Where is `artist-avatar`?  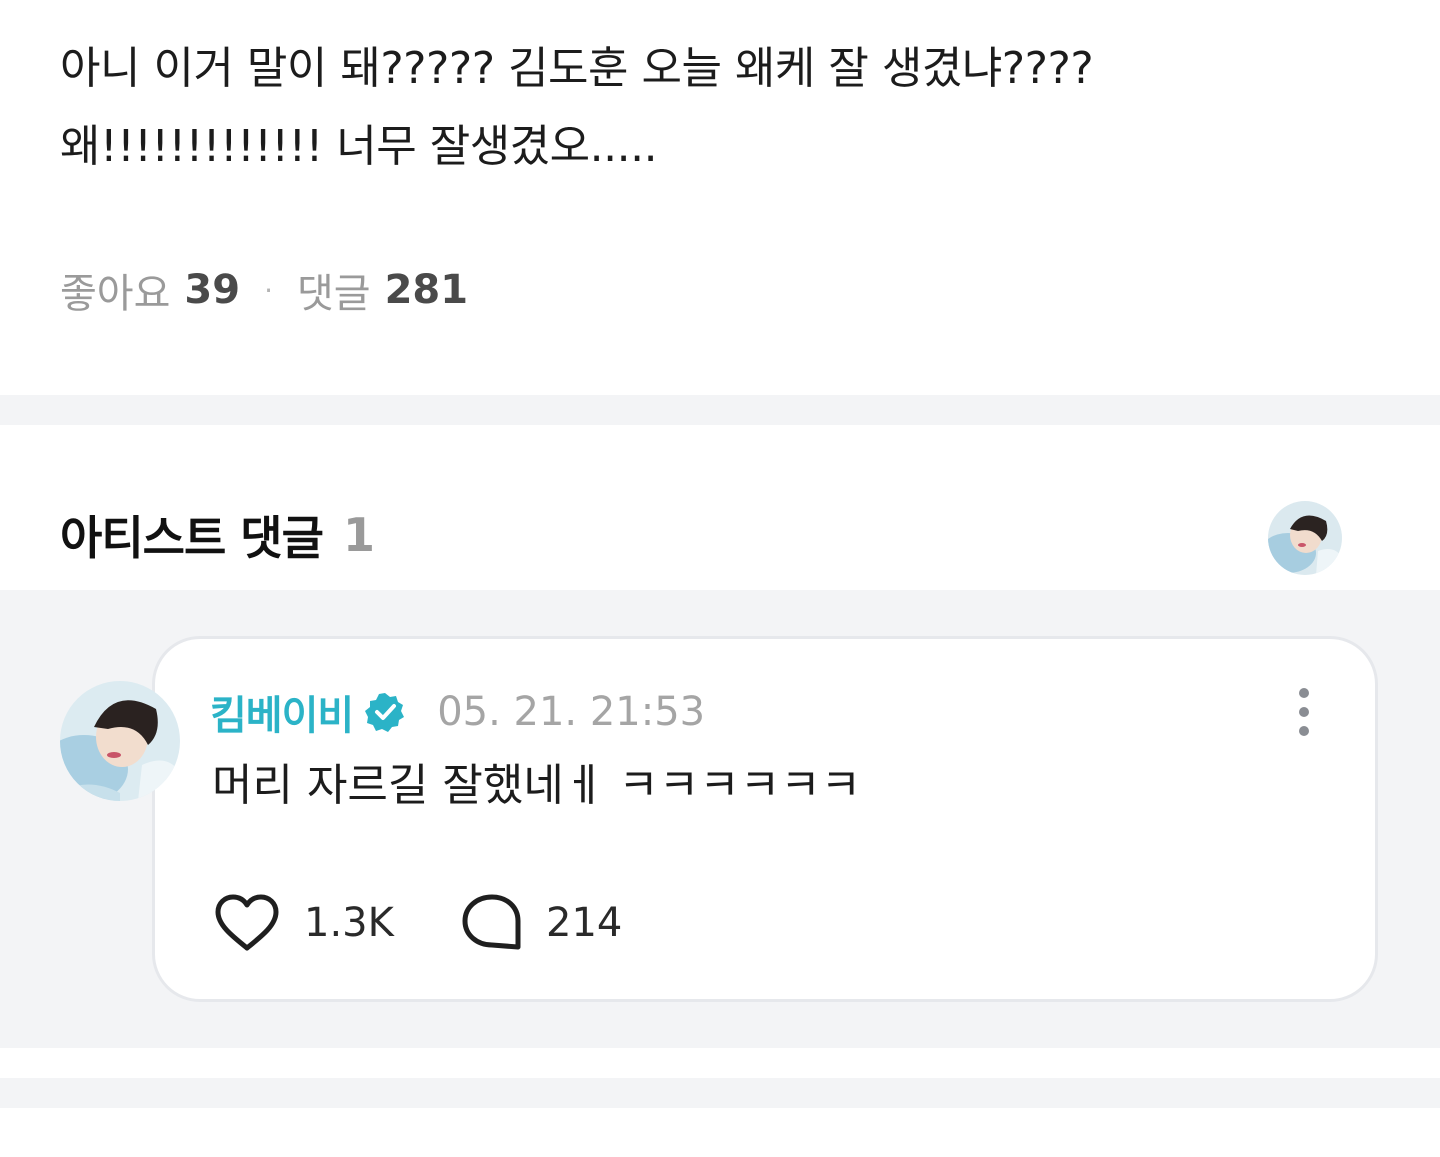 artist-avatar is located at coordinates (1305, 538).